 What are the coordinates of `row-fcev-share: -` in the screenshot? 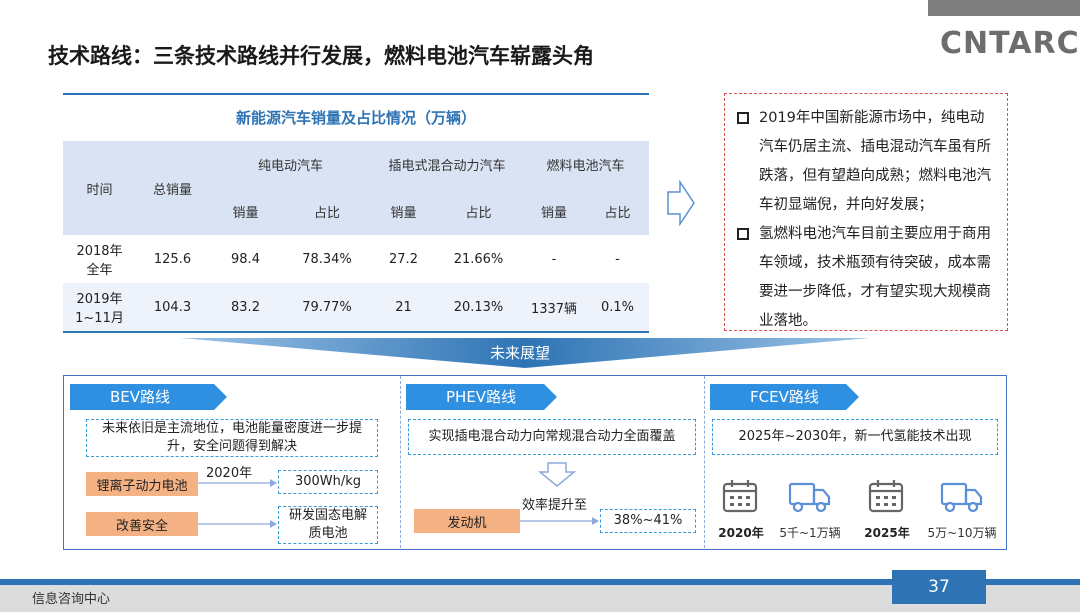 It's located at (617, 259).